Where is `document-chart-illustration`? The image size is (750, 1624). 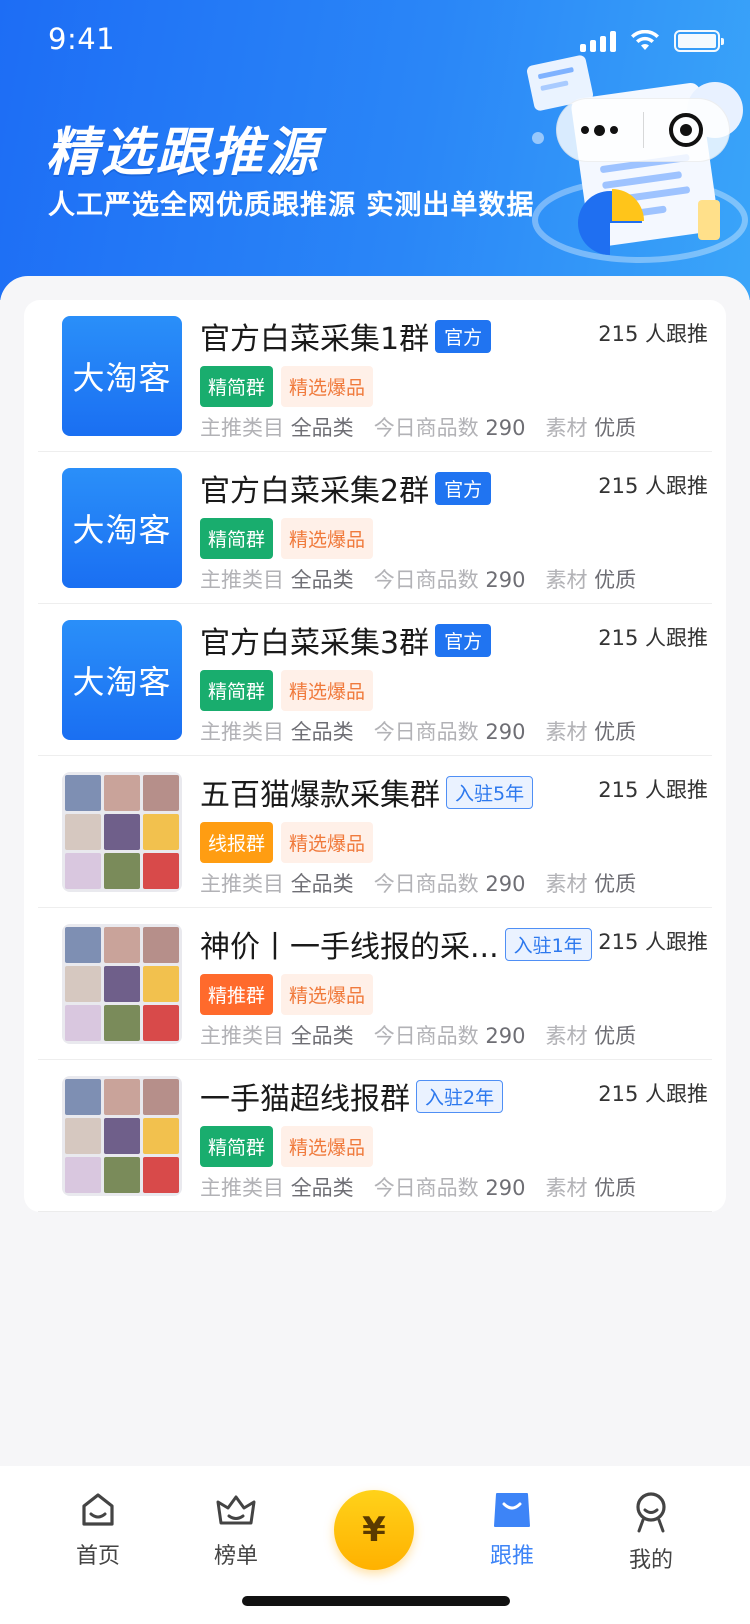
document-chart-illustration is located at coordinates (637, 159).